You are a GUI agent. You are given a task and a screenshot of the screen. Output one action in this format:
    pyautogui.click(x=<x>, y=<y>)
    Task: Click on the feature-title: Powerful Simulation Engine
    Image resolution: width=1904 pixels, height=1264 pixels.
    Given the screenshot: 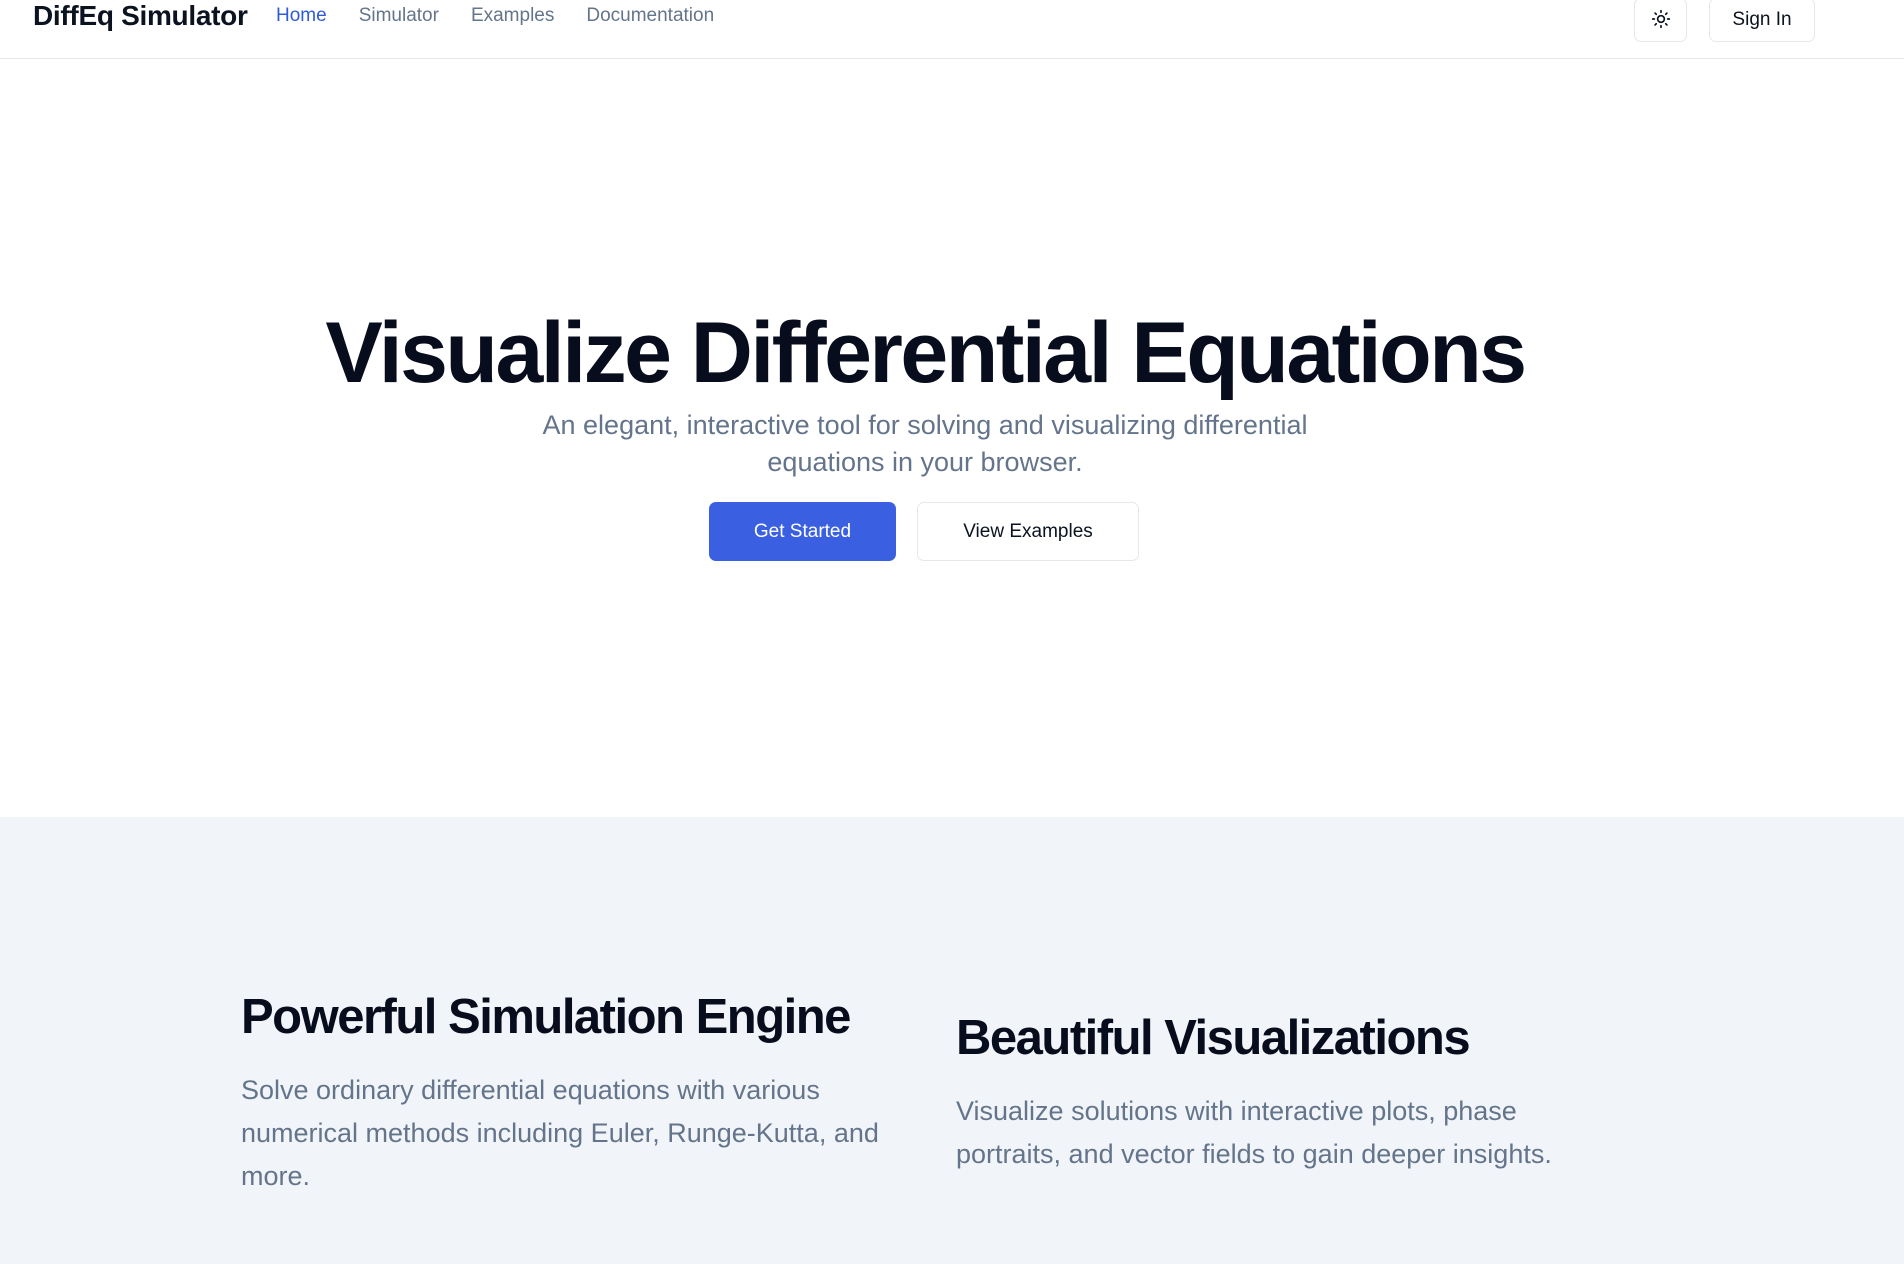 What is the action you would take?
    pyautogui.click(x=546, y=1017)
    